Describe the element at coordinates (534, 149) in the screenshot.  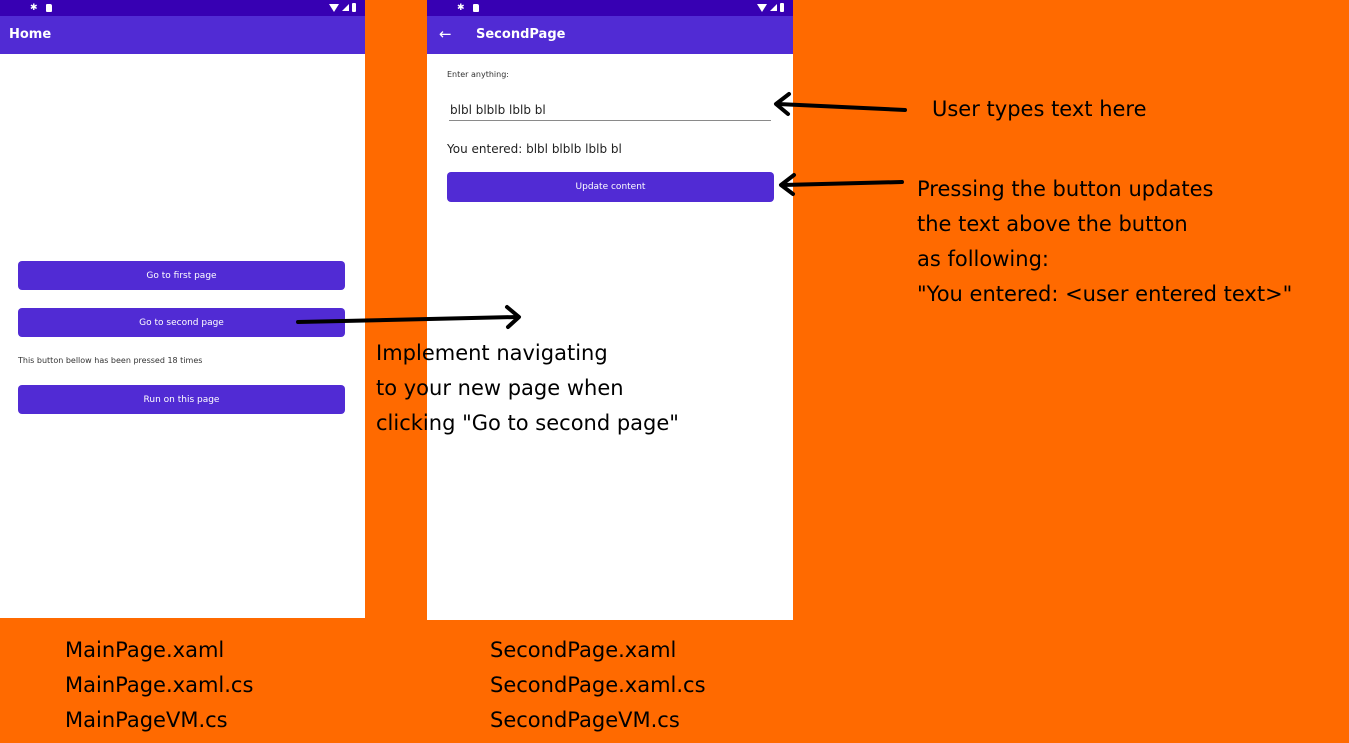
I see `result-text: You entered: blbl blblb lblb bl` at that location.